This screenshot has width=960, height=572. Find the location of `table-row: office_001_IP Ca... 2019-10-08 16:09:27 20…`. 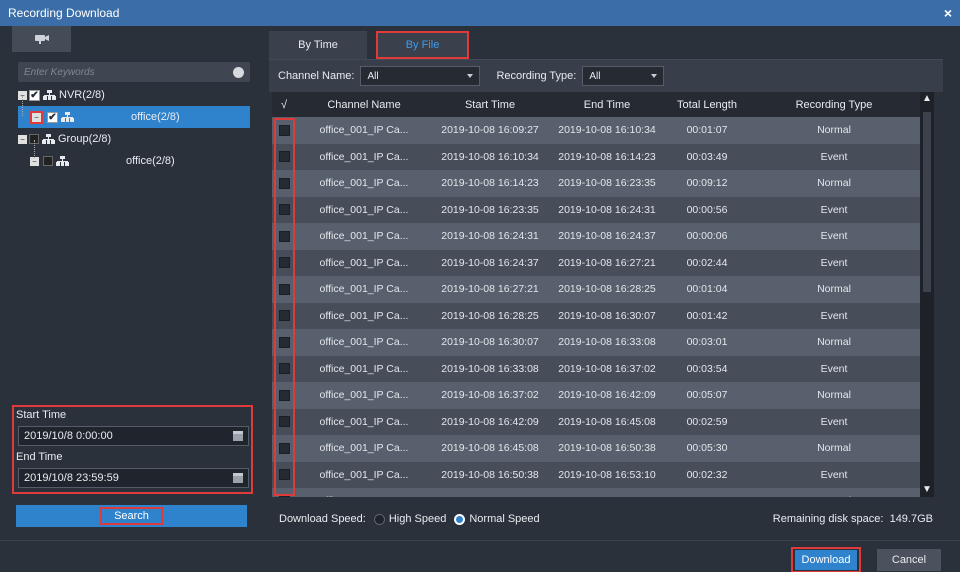

table-row: office_001_IP Ca... 2019-10-08 16:09:27 20… is located at coordinates (596, 130).